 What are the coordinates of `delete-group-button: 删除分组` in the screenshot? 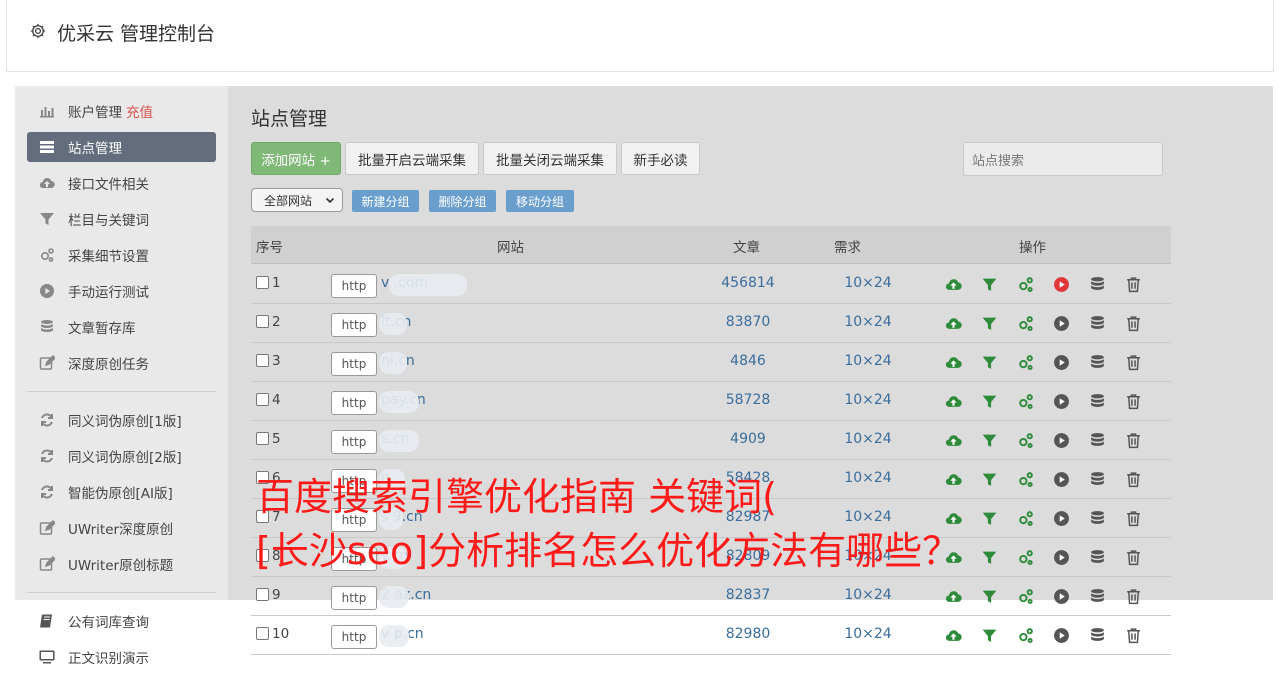 It's located at (462, 201).